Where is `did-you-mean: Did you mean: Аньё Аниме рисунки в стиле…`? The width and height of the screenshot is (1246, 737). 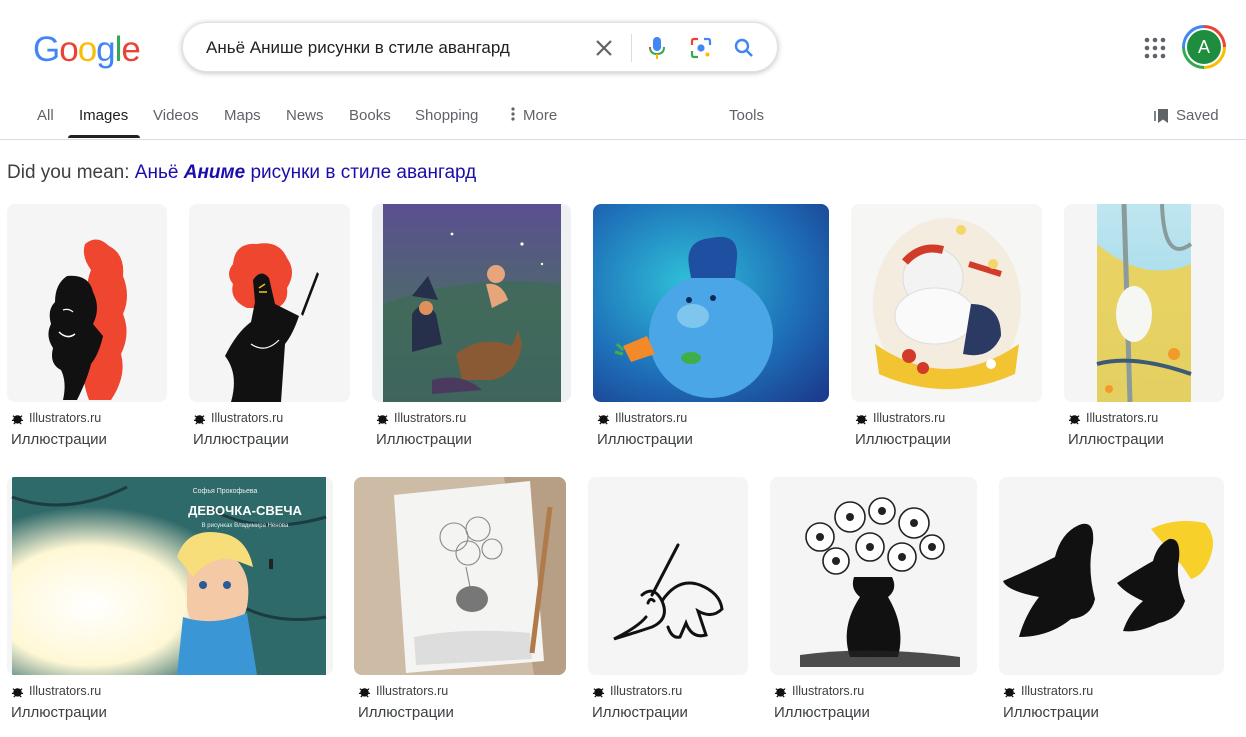
did-you-mean: Did you mean: Аньё Аниме рисунки в стиле… is located at coordinates (241, 173).